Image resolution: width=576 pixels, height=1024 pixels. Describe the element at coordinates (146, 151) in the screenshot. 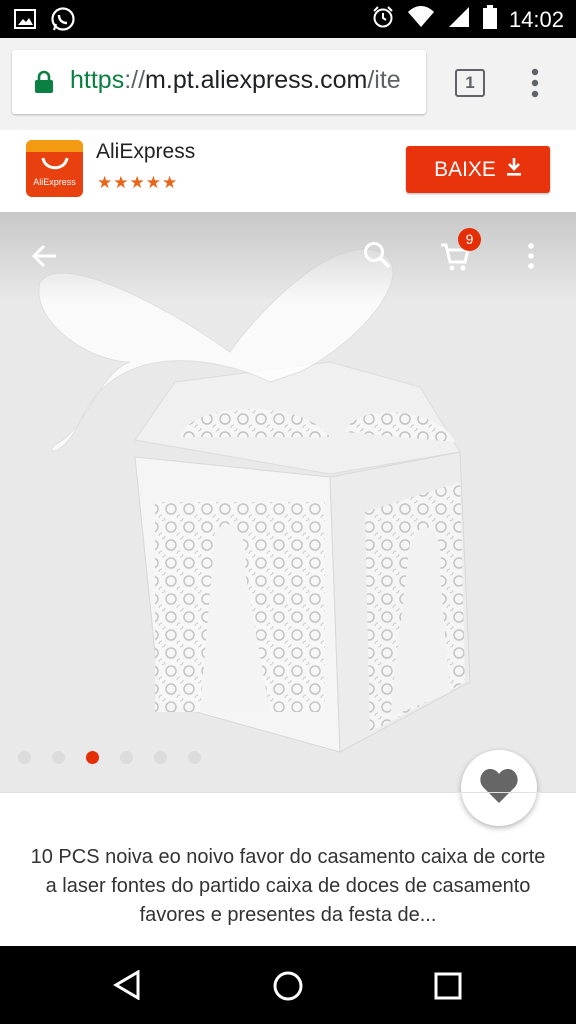

I see `app-name: AliExpress` at that location.